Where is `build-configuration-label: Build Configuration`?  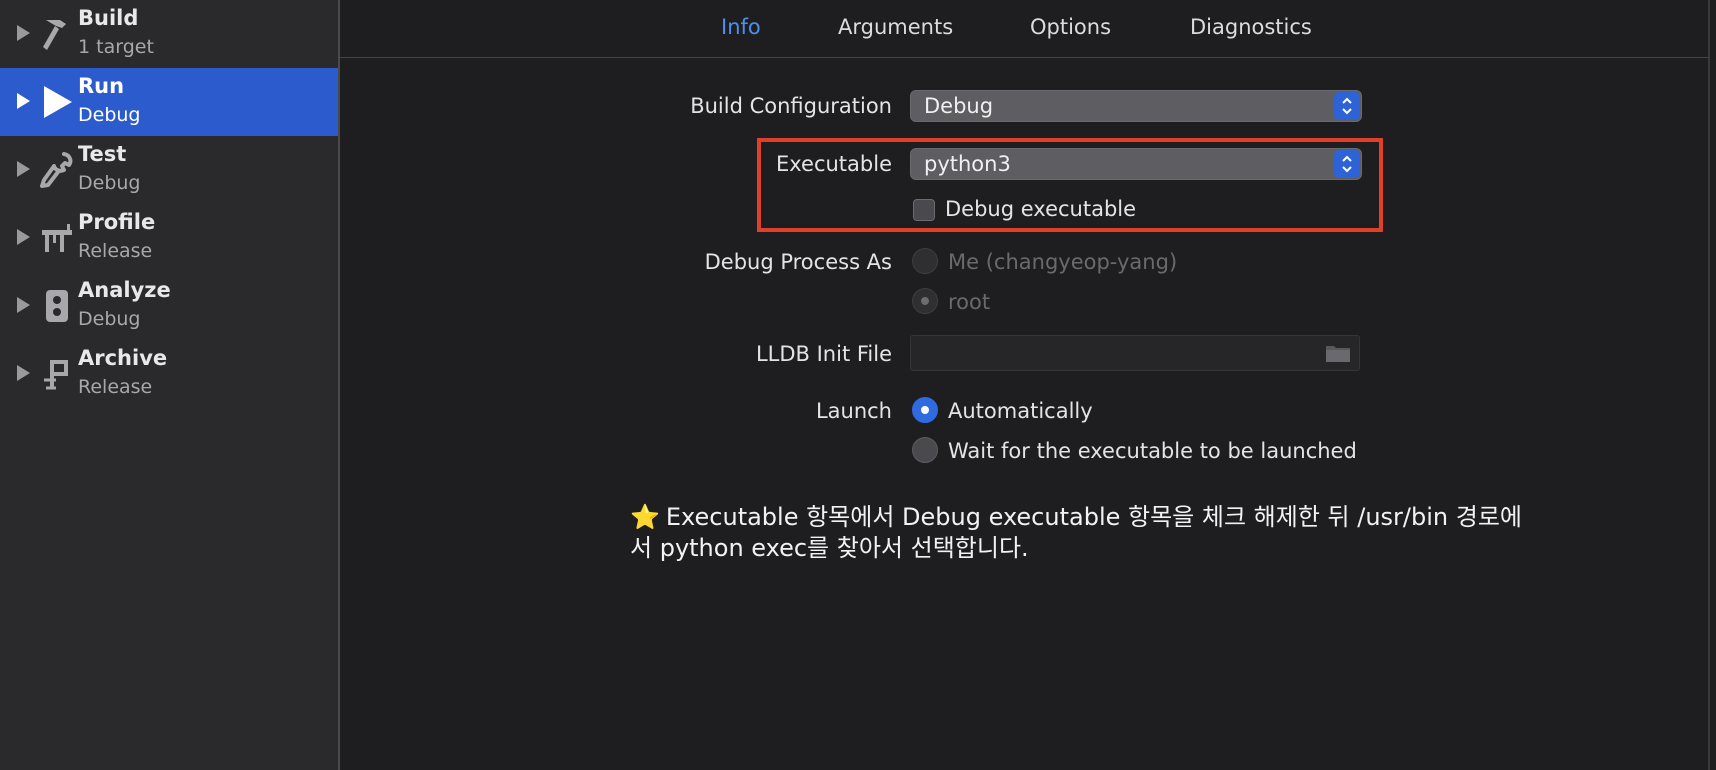 build-configuration-label: Build Configuration is located at coordinates (791, 106).